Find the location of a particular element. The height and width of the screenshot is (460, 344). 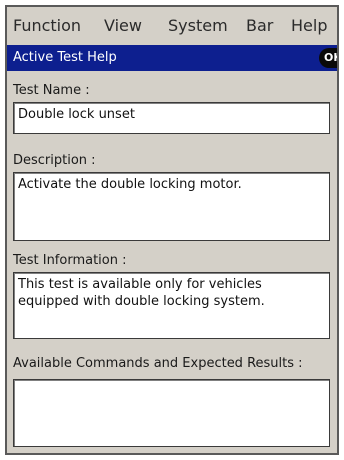

test-name-label: Test Name : is located at coordinates (51, 90).